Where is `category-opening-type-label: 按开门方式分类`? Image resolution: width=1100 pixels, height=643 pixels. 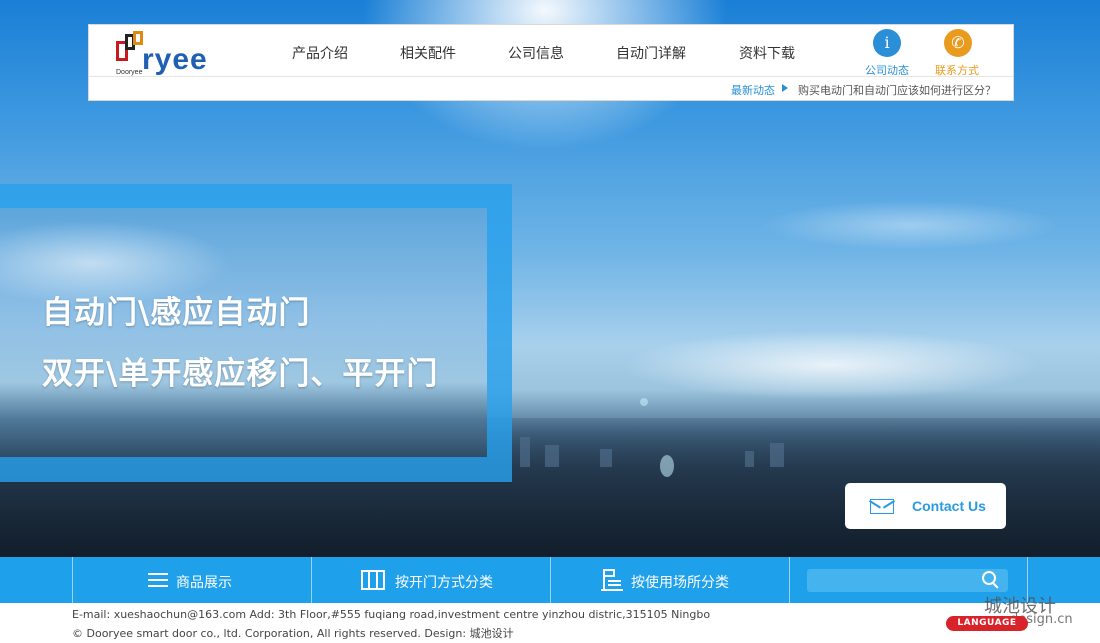 category-opening-type-label: 按开门方式分类 is located at coordinates (444, 583).